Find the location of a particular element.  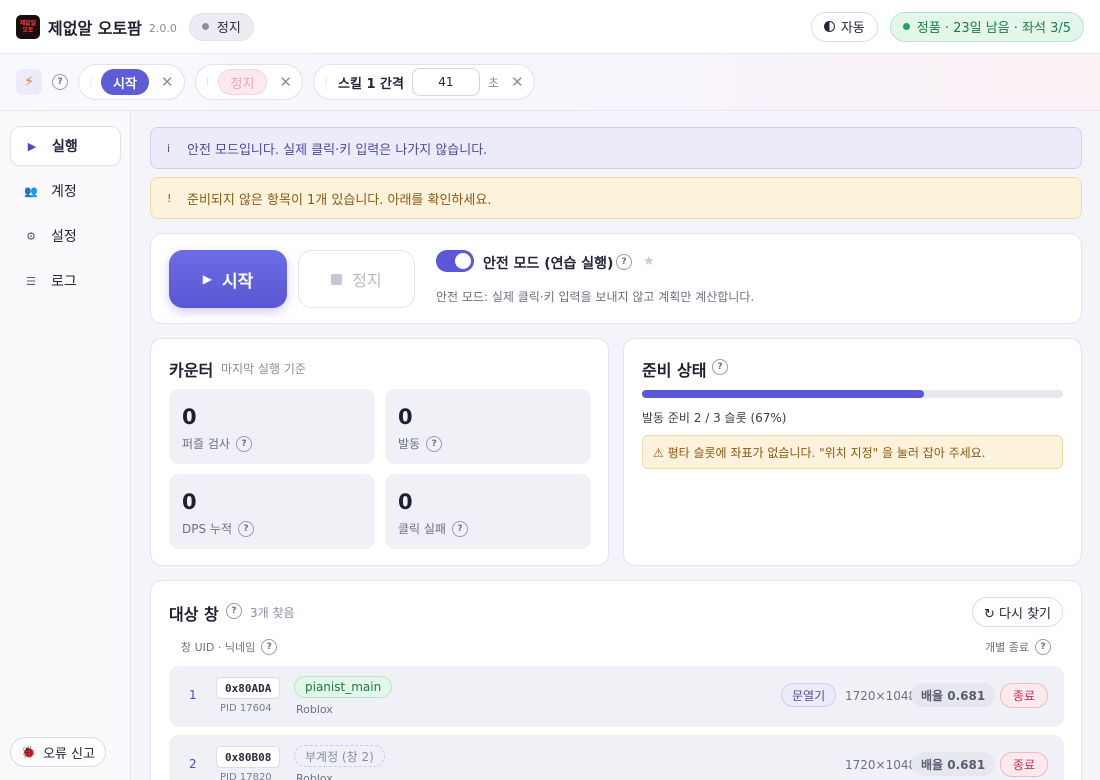

skill-interval-label: 스킬 1 간격 is located at coordinates (371, 84).